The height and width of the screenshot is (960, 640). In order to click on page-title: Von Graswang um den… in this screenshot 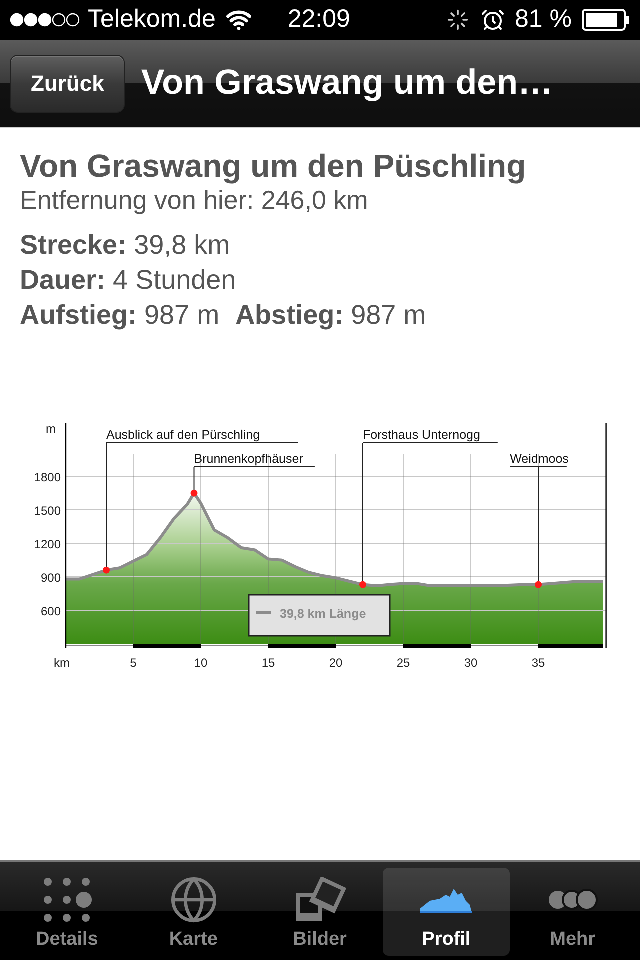, I will do `click(347, 83)`.